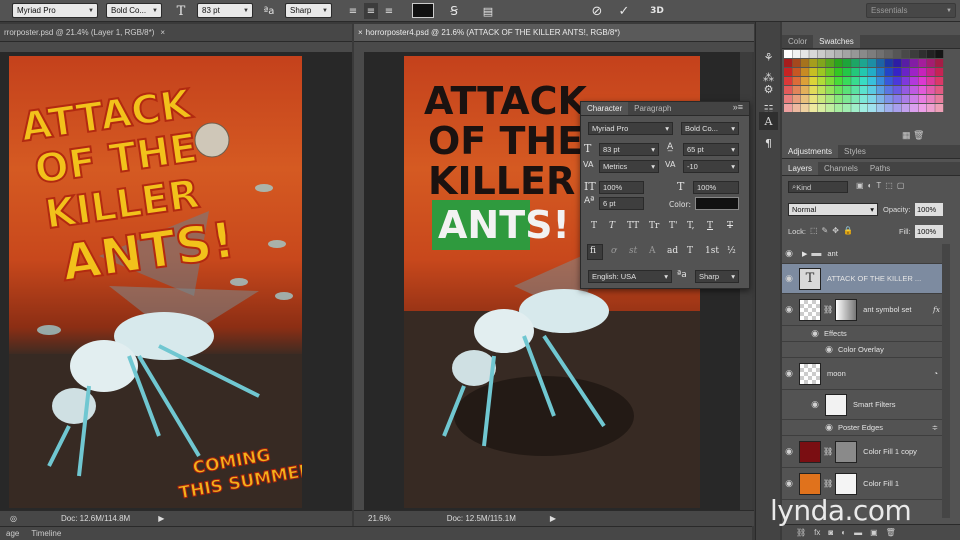 Image resolution: width=960 pixels, height=540 pixels. I want to click on layer-row-effects: ◉ Effects, so click(862, 334).